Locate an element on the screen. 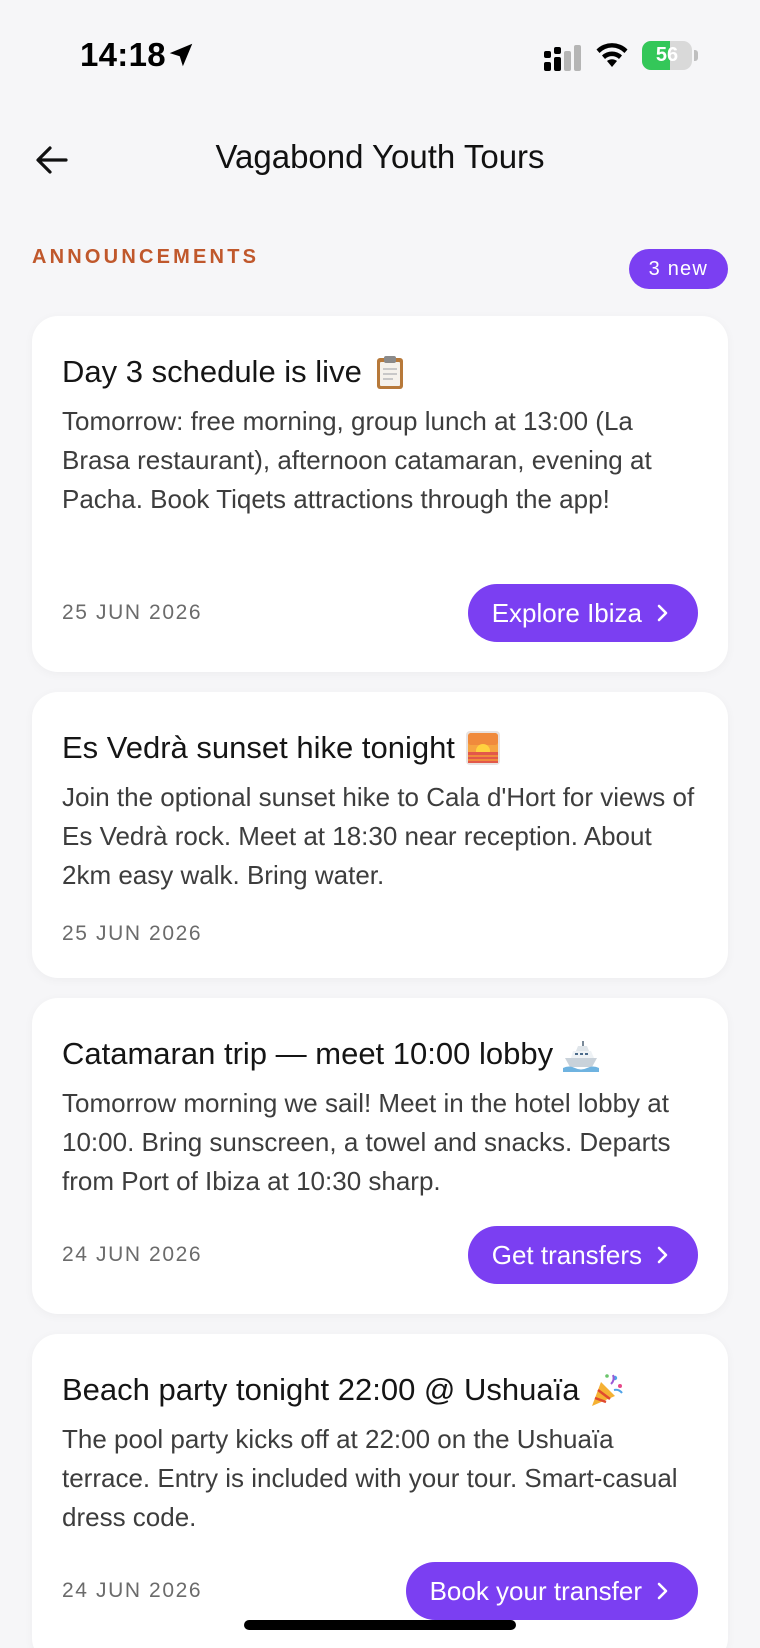 The width and height of the screenshot is (760, 1648). announcement-title-text: Catamaran trip — meet 10:00 lobby is located at coordinates (308, 1053).